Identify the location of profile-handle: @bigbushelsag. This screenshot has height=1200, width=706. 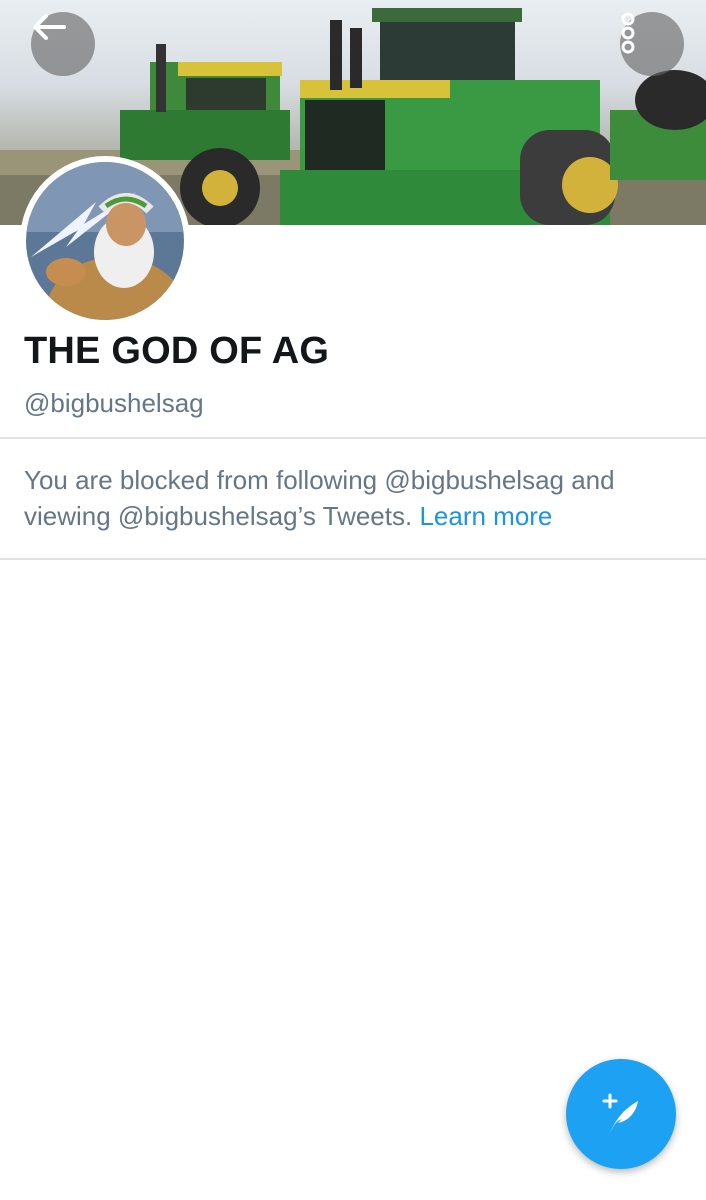
(114, 403).